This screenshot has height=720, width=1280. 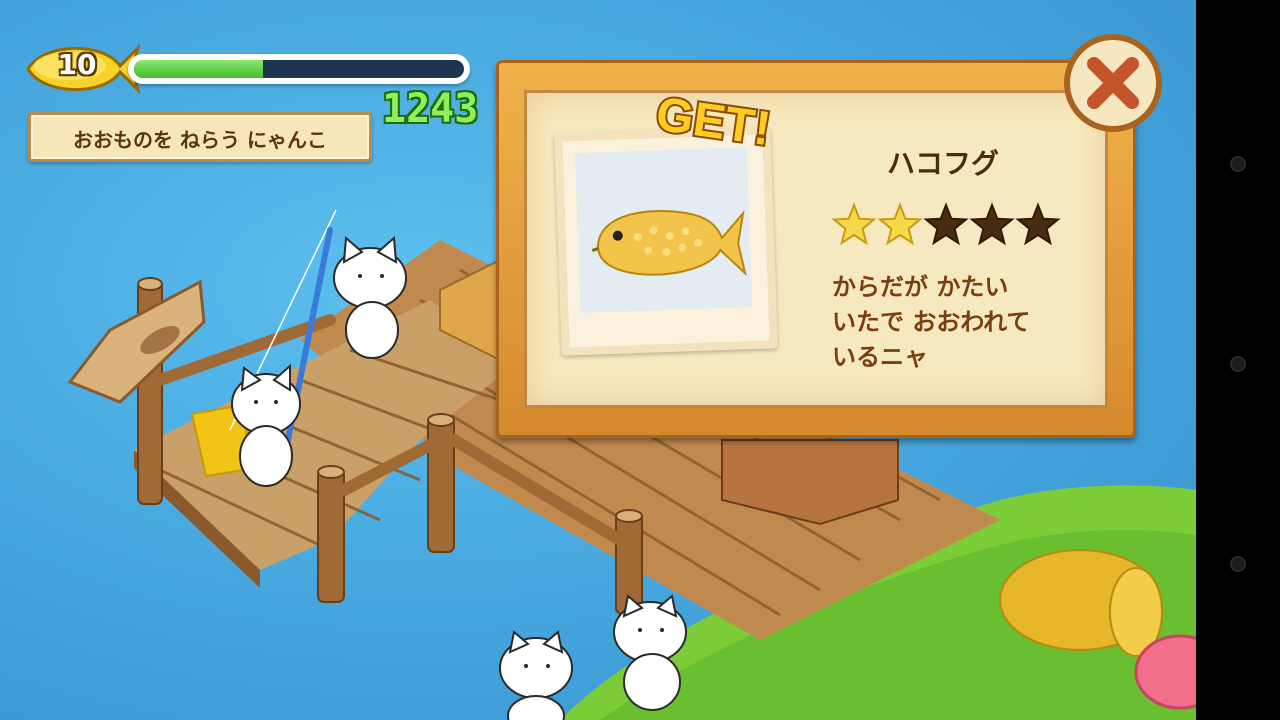 I want to click on experience-bar, so click(x=299, y=69).